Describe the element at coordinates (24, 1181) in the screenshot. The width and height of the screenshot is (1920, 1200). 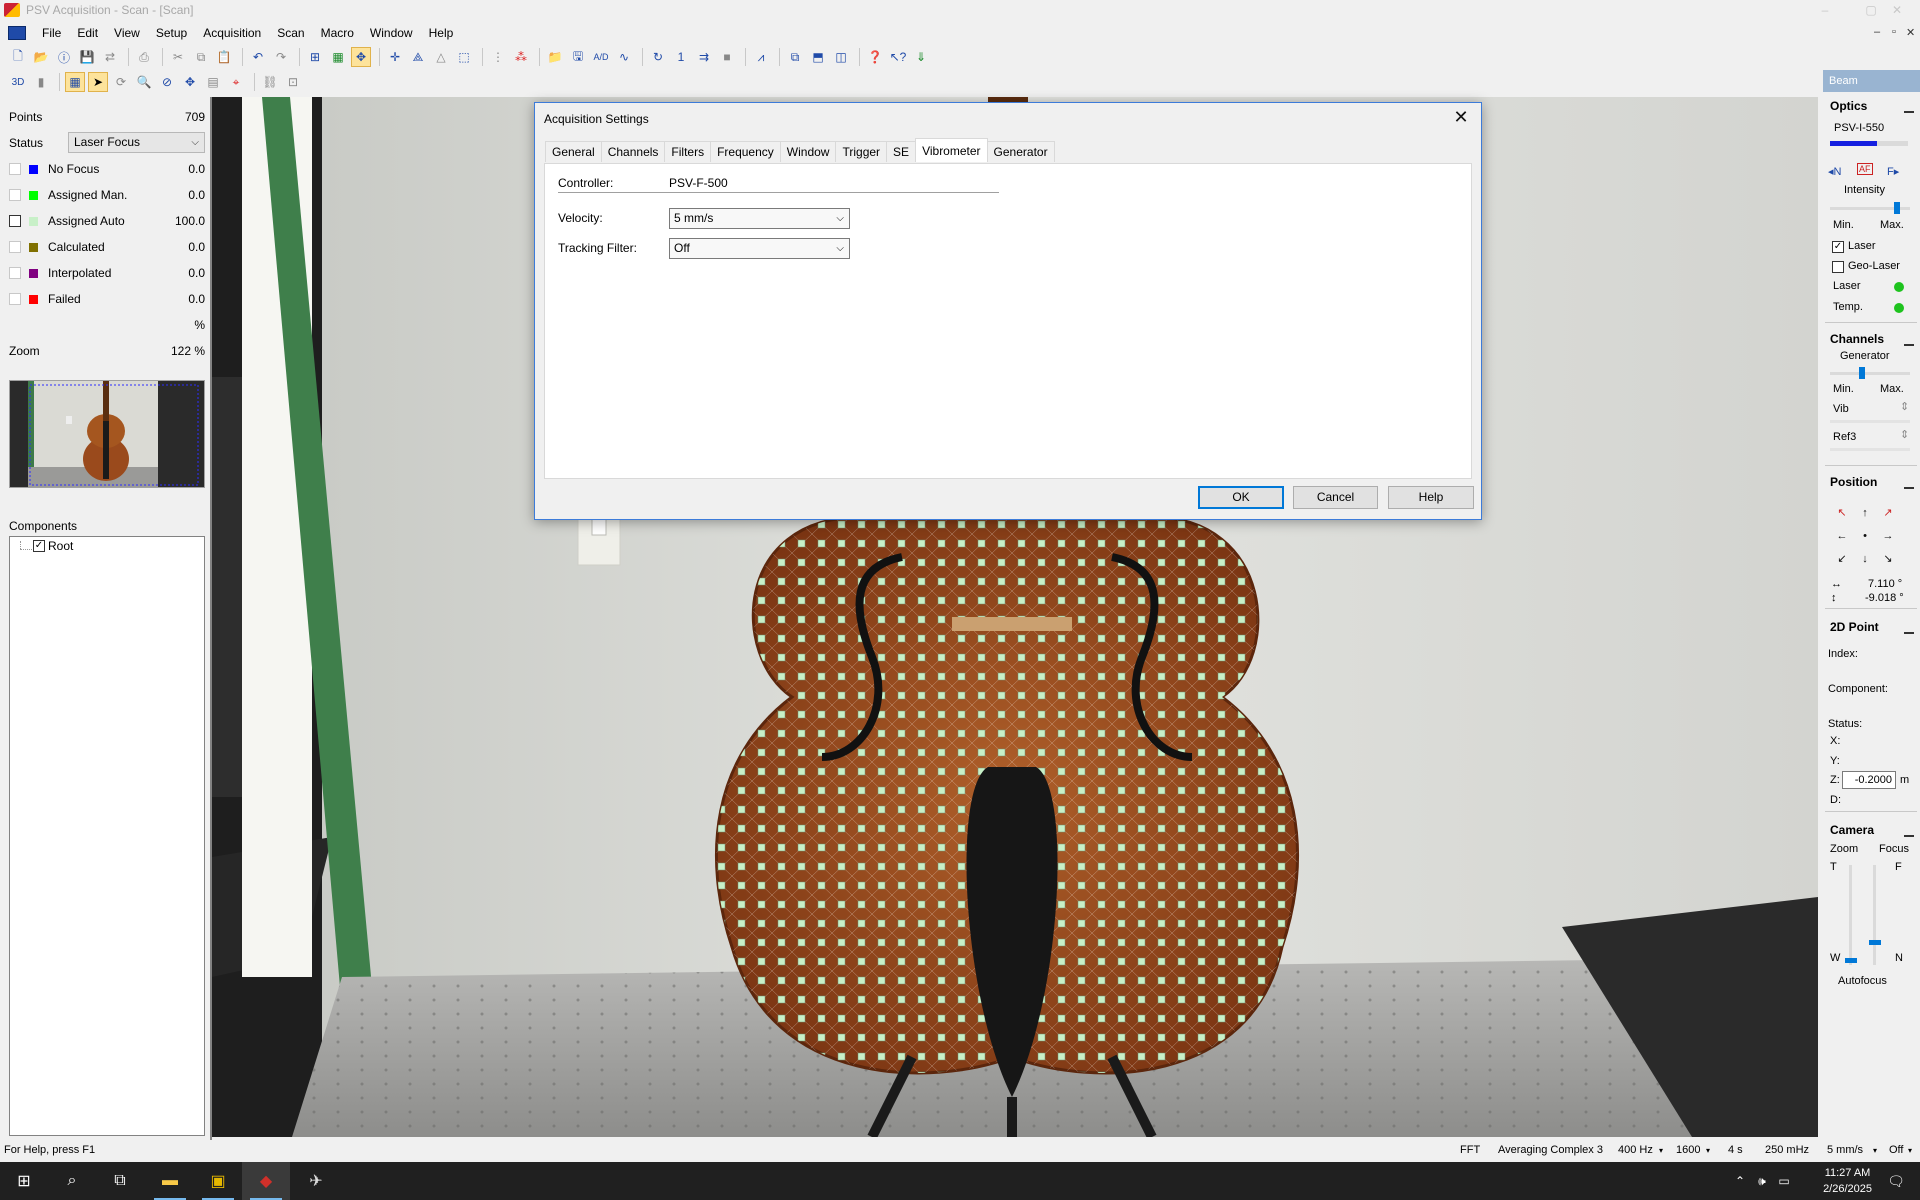
I see `windows-start-icon: ⊞` at that location.